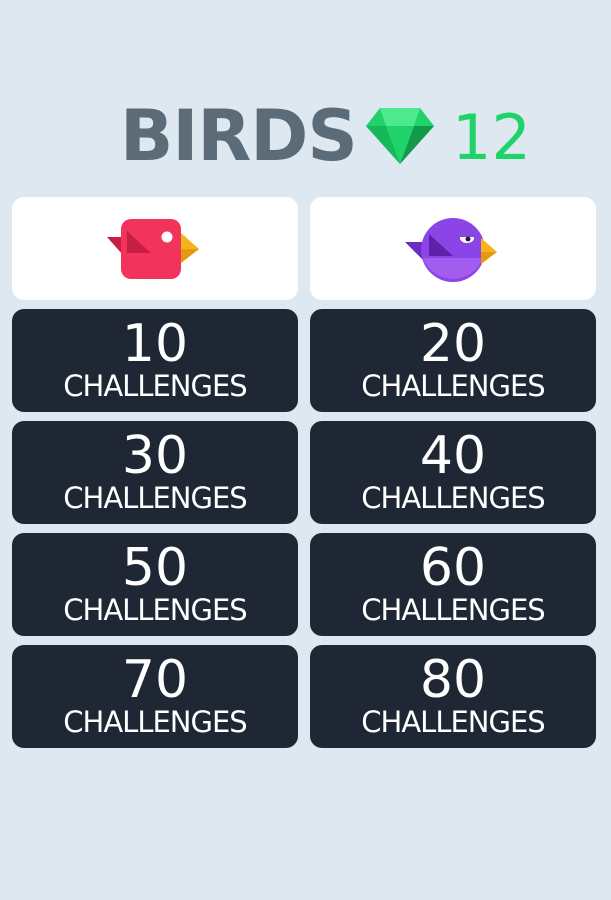 The width and height of the screenshot is (611, 900). What do you see at coordinates (453, 680) in the screenshot?
I see `challenge-number: 80` at bounding box center [453, 680].